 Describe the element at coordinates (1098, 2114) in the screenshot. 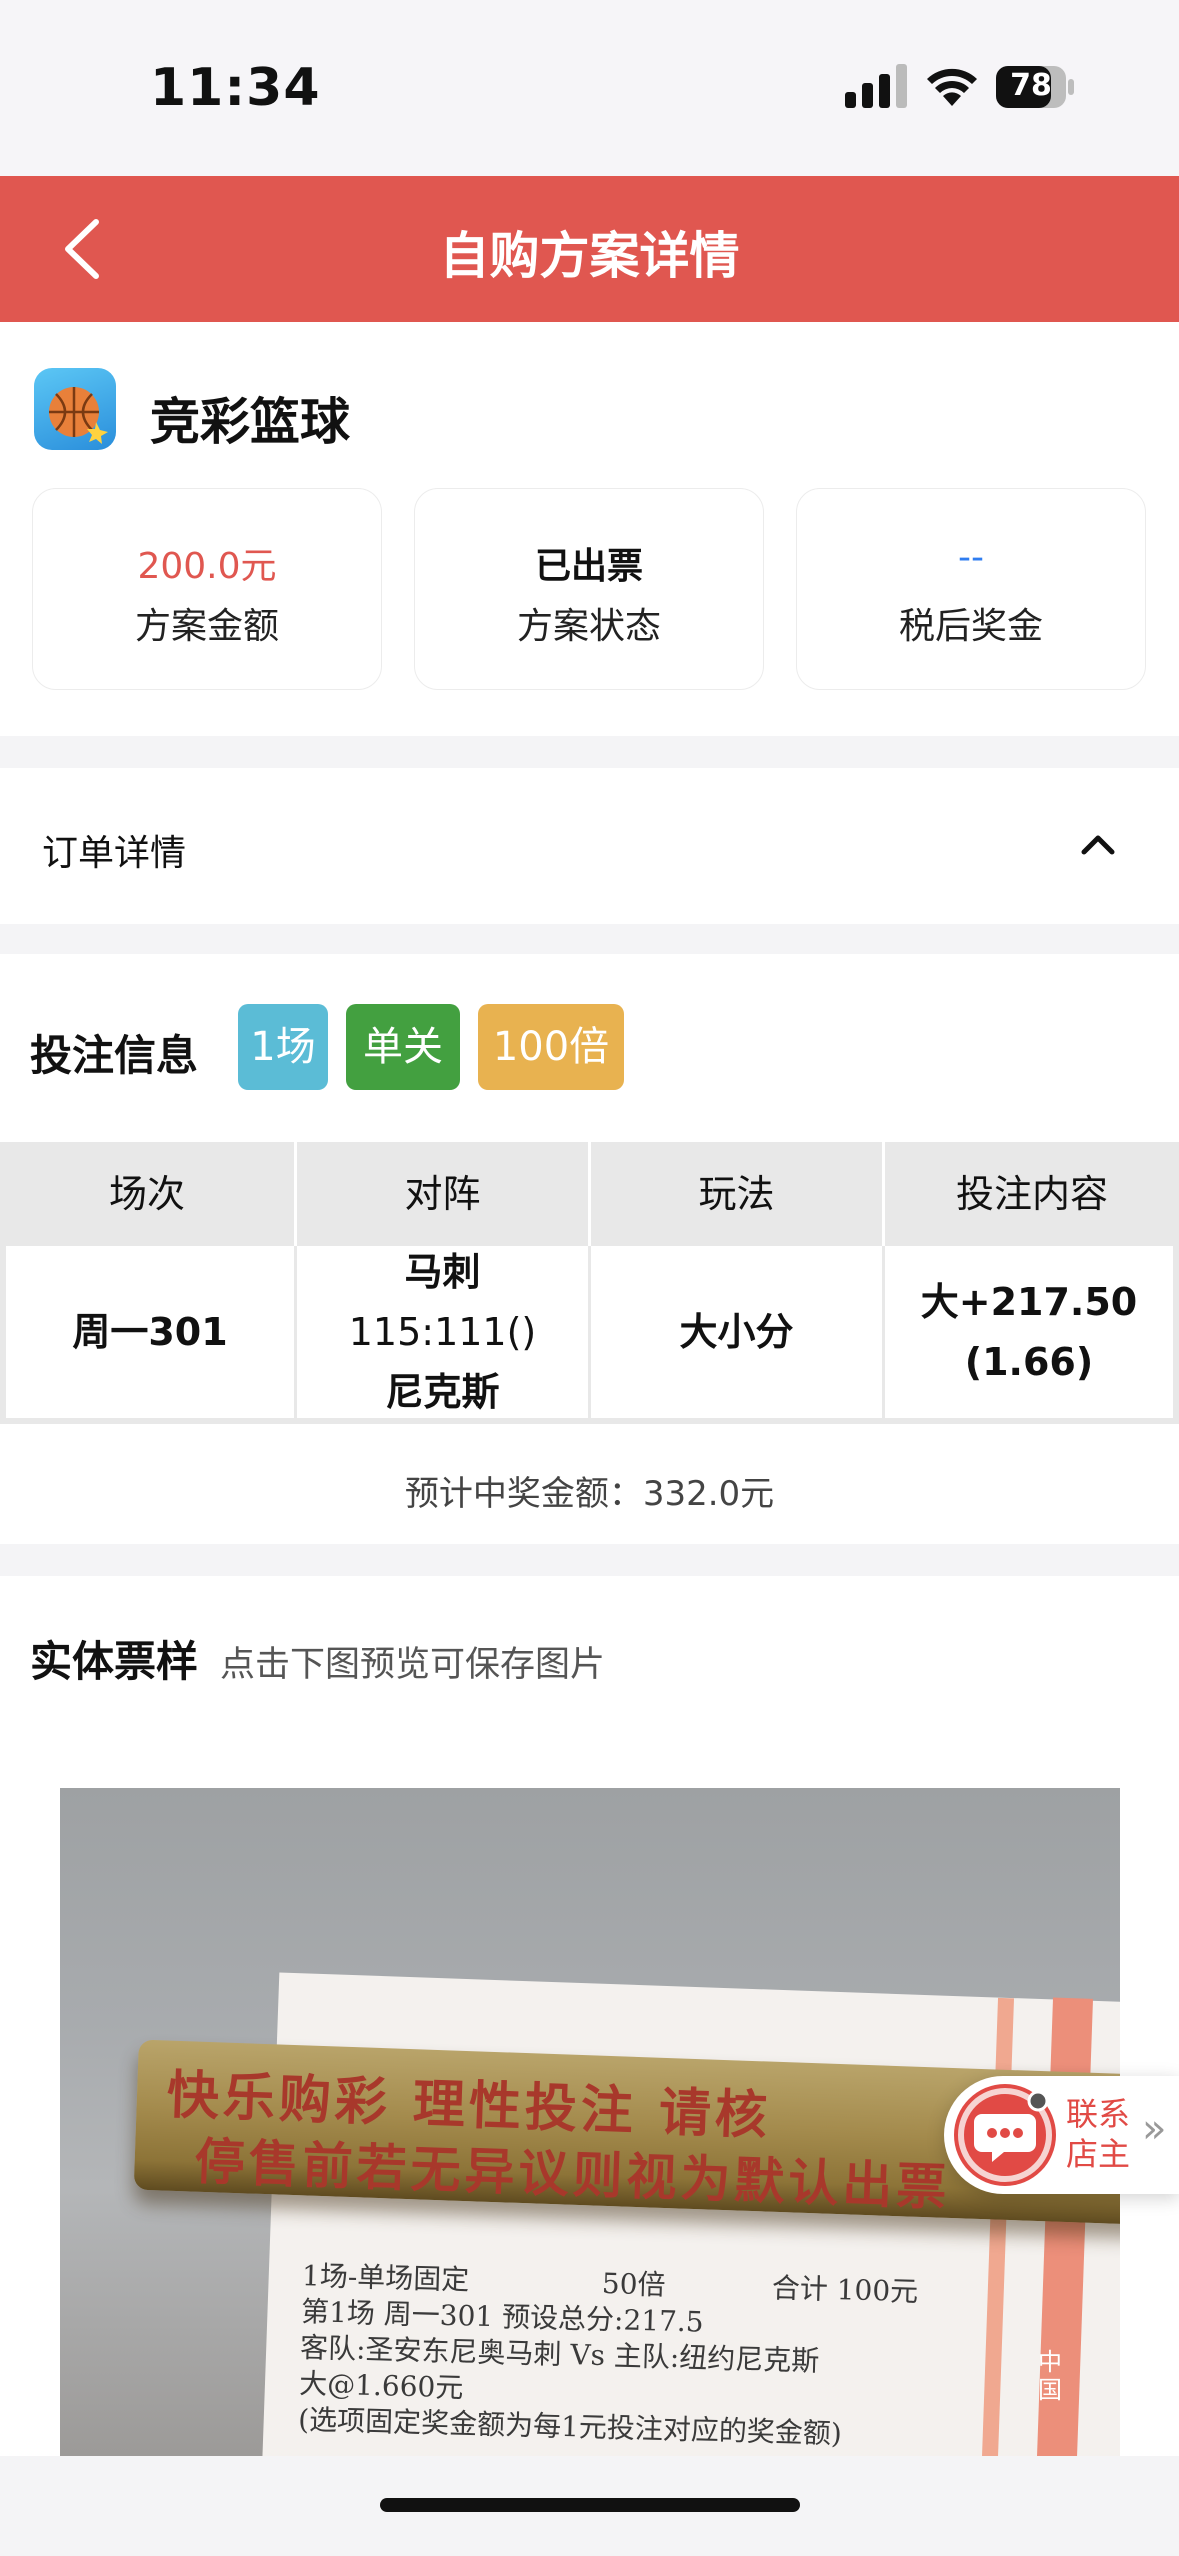

I see `contact-label-line1: 联系` at that location.